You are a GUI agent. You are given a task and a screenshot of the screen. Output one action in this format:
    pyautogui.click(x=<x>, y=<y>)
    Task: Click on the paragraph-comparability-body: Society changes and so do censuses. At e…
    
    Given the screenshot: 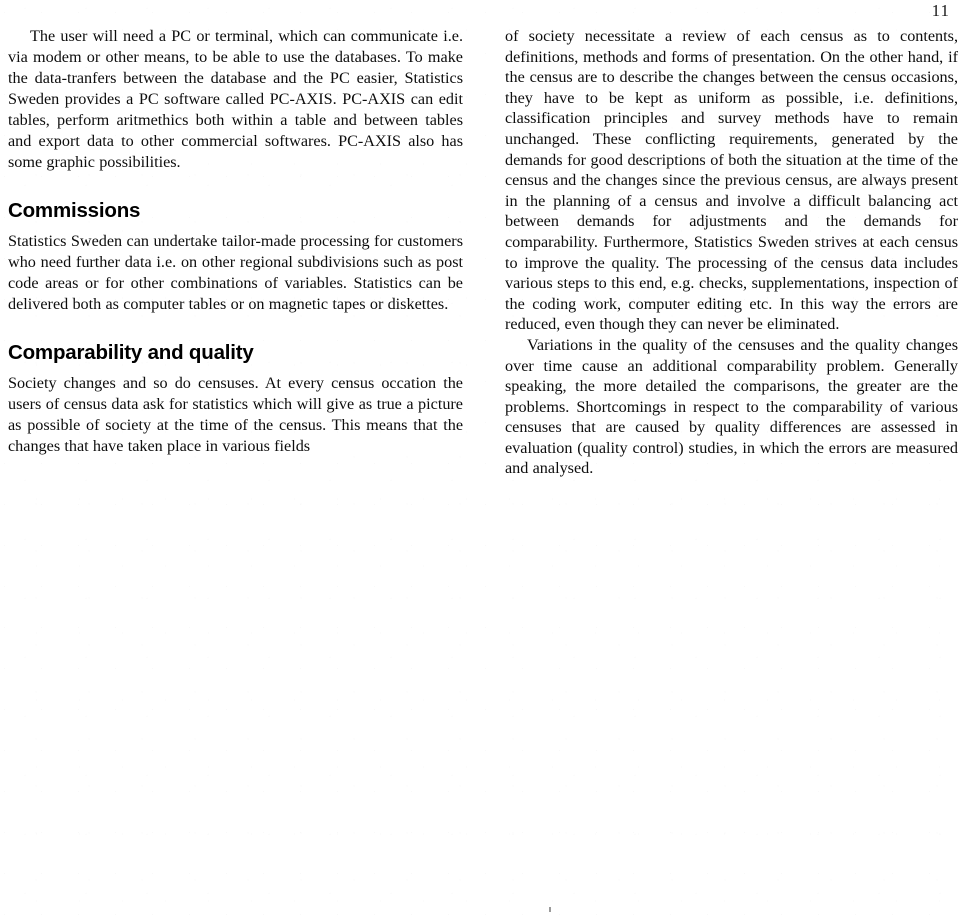 What is the action you would take?
    pyautogui.click(x=235, y=414)
    